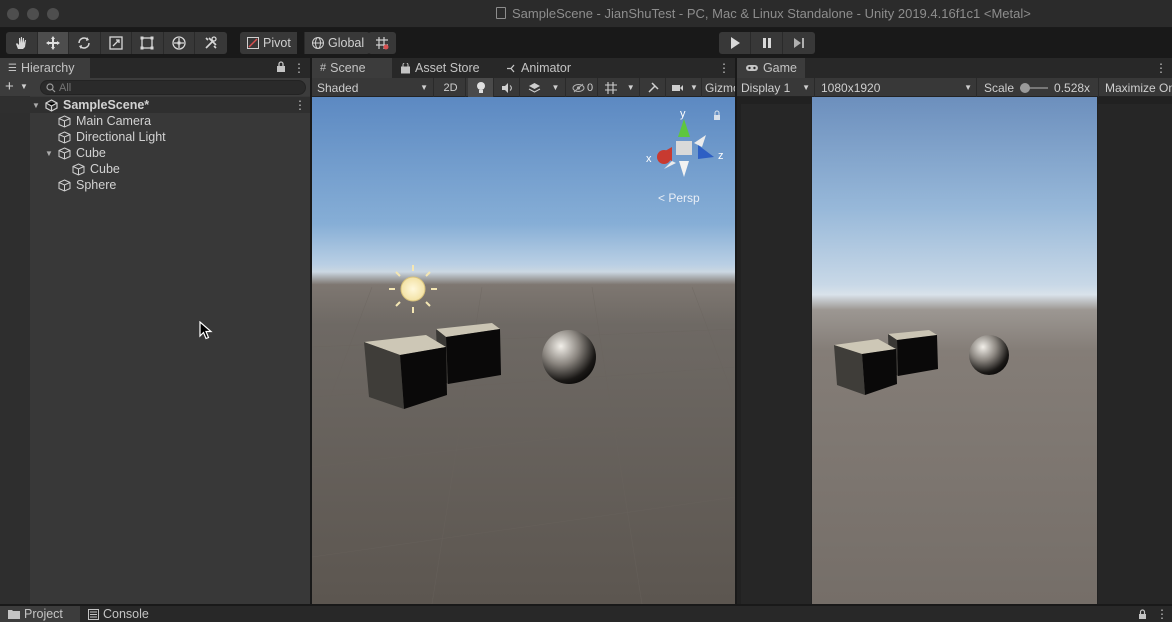 Image resolution: width=1172 pixels, height=622 pixels. What do you see at coordinates (897, 87) in the screenshot?
I see `resolution-dropdown: 1080x1920 ▼` at bounding box center [897, 87].